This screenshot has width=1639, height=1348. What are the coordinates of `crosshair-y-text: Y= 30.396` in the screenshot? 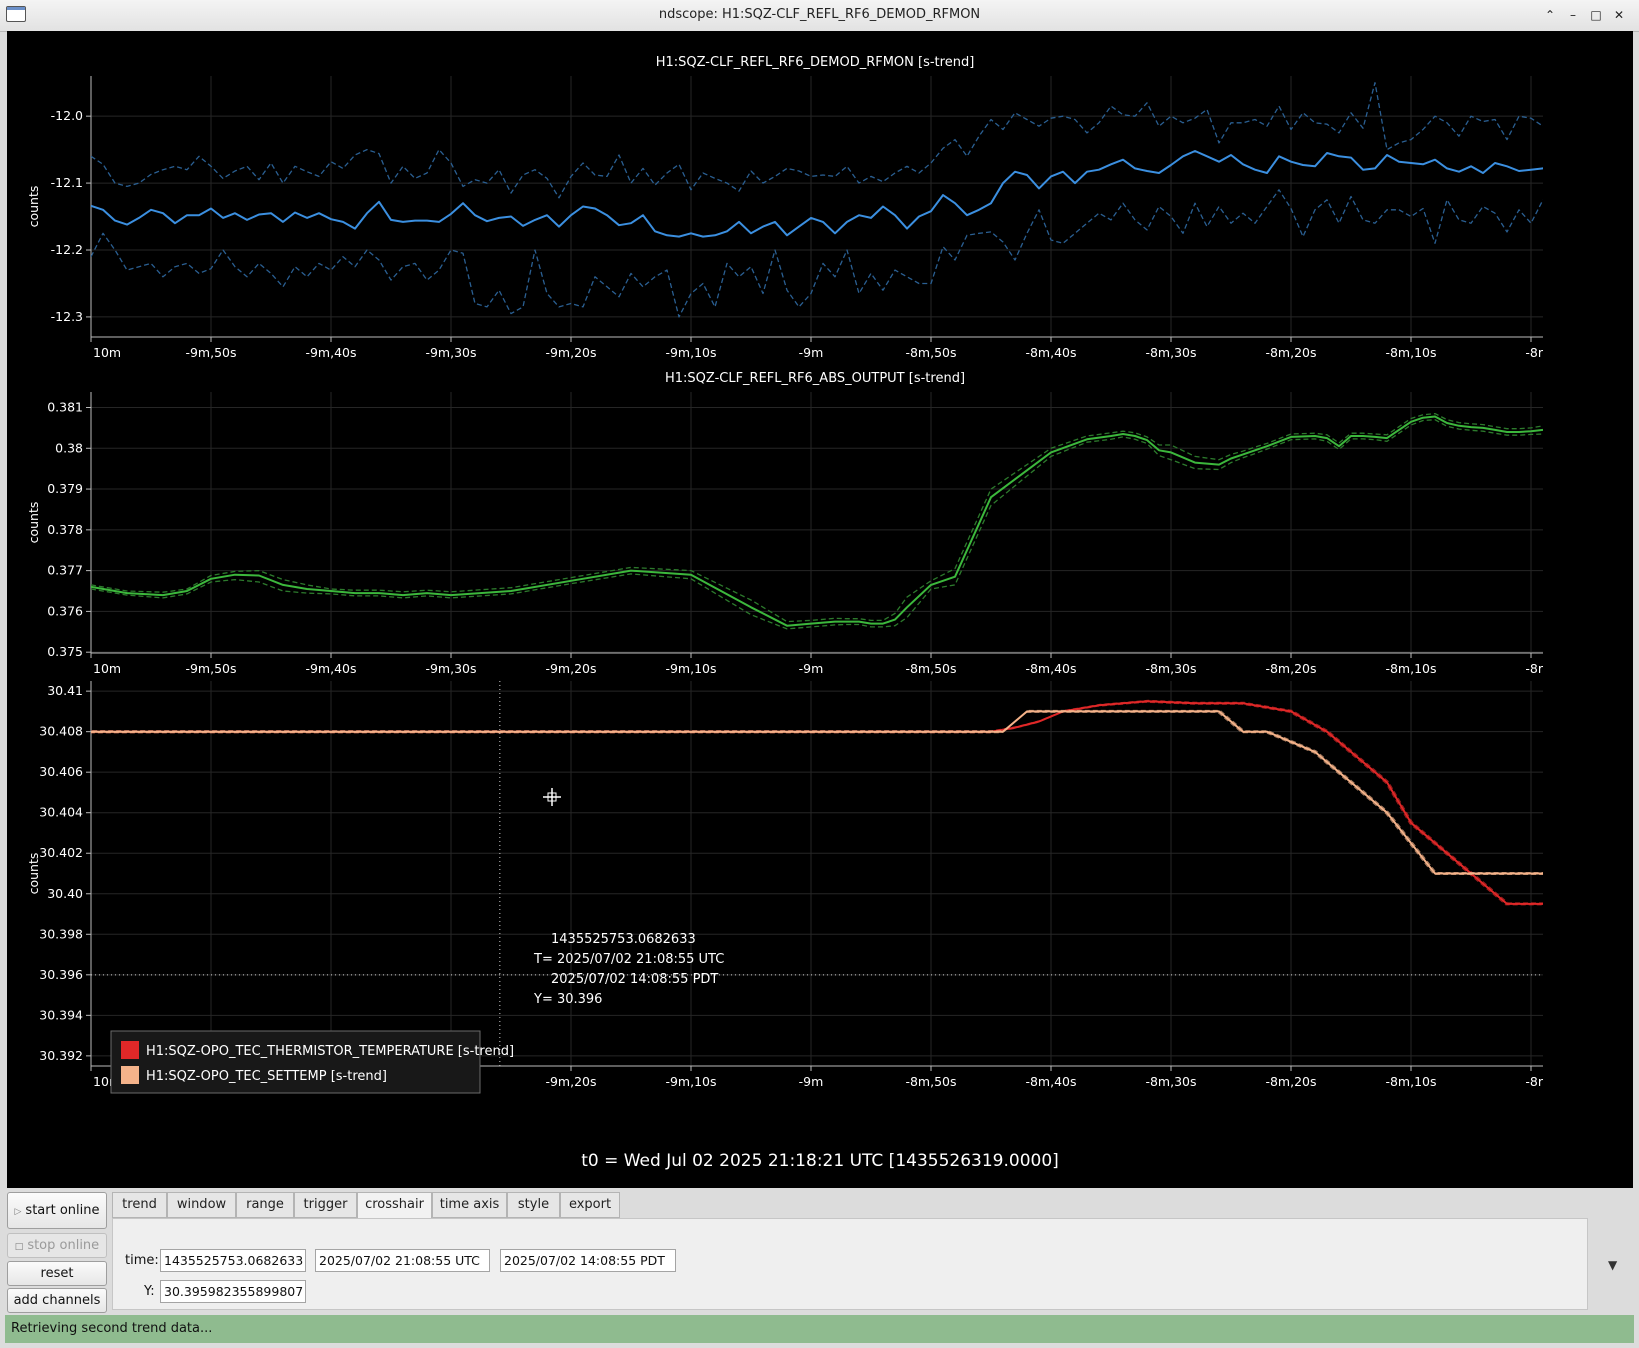 It's located at (567, 999).